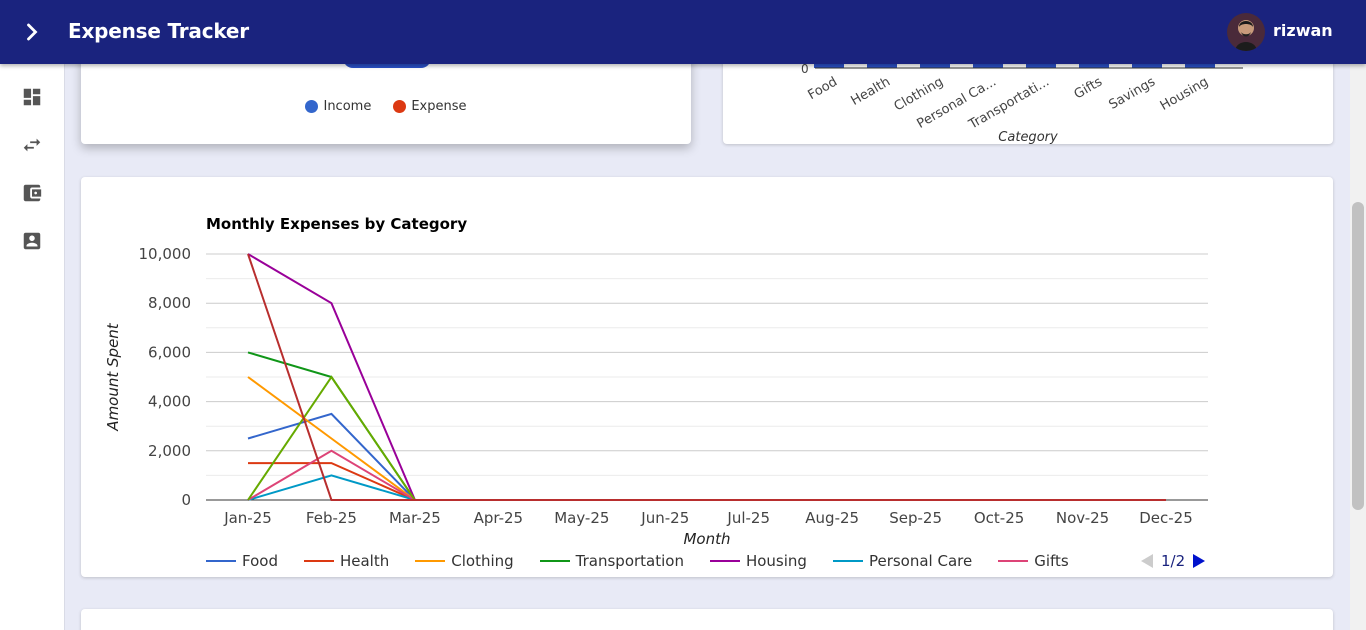  I want to click on scrollbar-thumb, so click(1358, 356).